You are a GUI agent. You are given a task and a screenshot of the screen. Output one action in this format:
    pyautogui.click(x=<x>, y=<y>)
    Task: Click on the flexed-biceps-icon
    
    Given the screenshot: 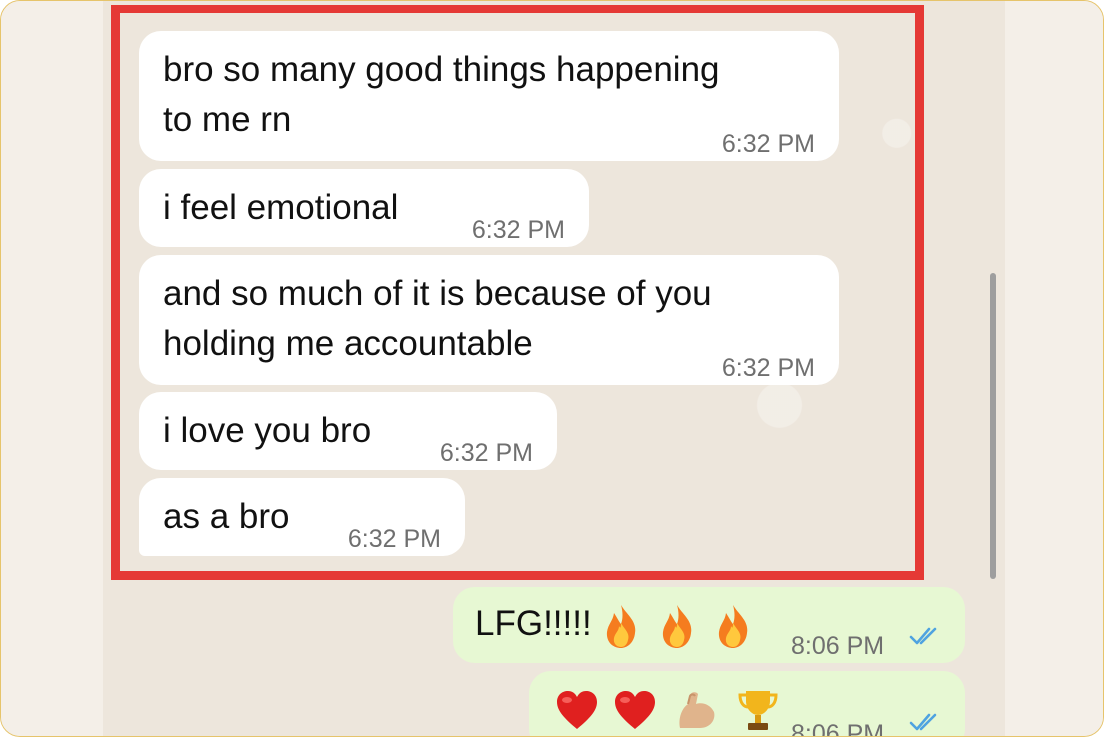 What is the action you would take?
    pyautogui.click(x=697, y=710)
    